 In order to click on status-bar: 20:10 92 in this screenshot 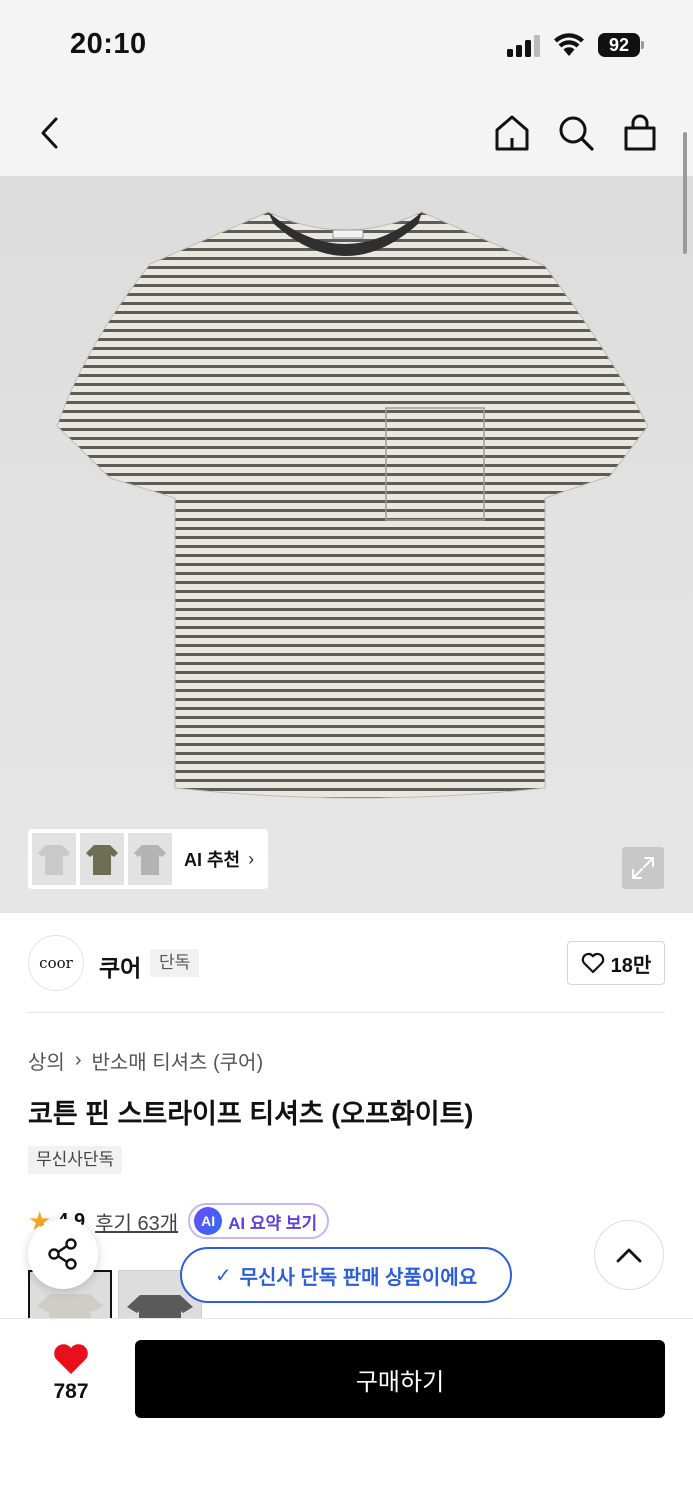, I will do `click(346, 45)`.